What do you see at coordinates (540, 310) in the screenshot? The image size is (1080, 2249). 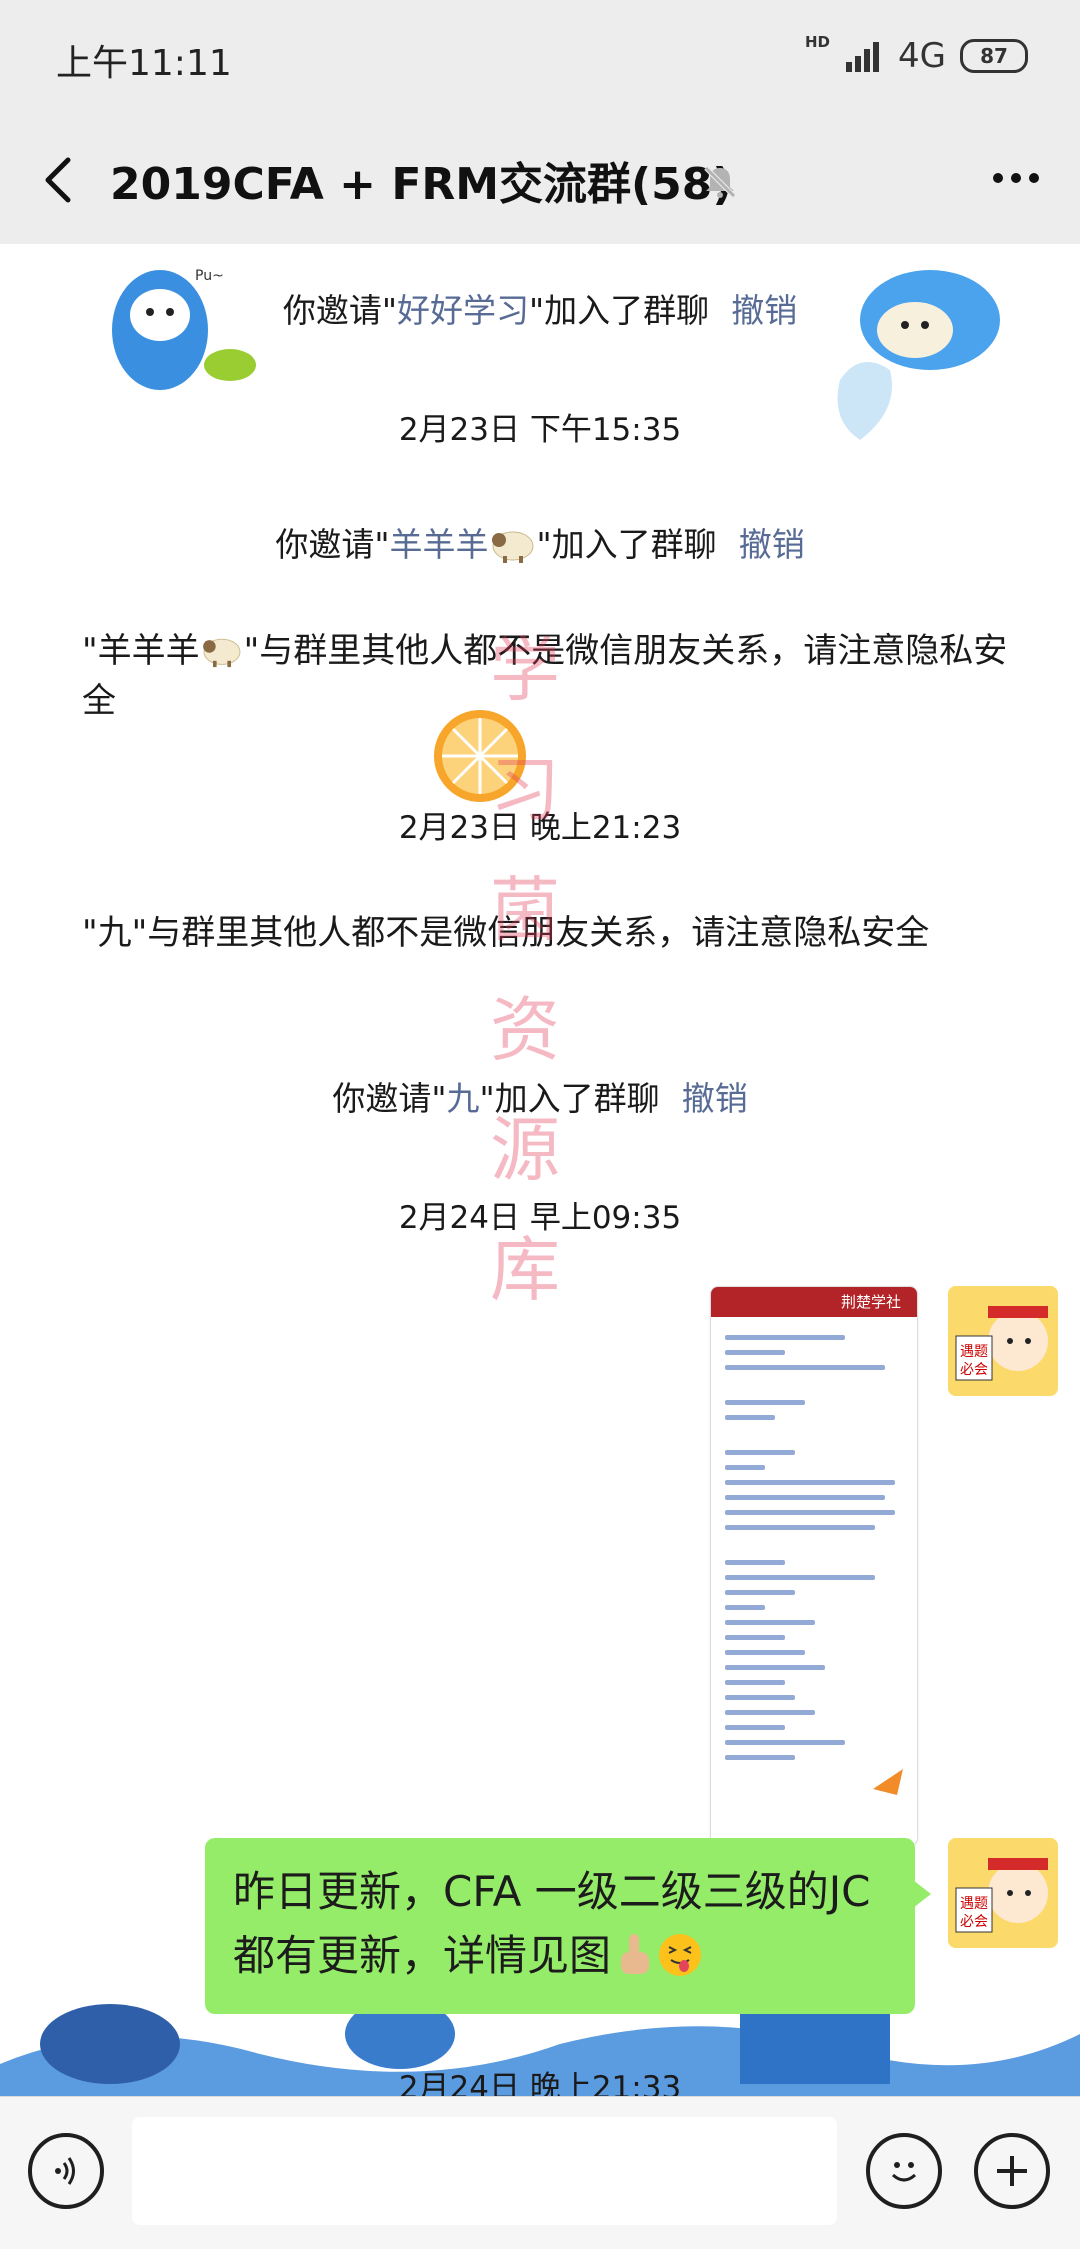 I see `system-invite-message: 你邀请"好好学习"加入了群聊 撤销` at bounding box center [540, 310].